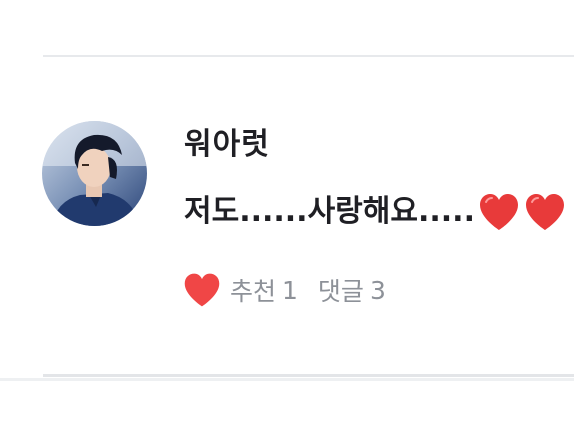  Describe the element at coordinates (377, 290) in the screenshot. I see `reply-count: 3` at that location.